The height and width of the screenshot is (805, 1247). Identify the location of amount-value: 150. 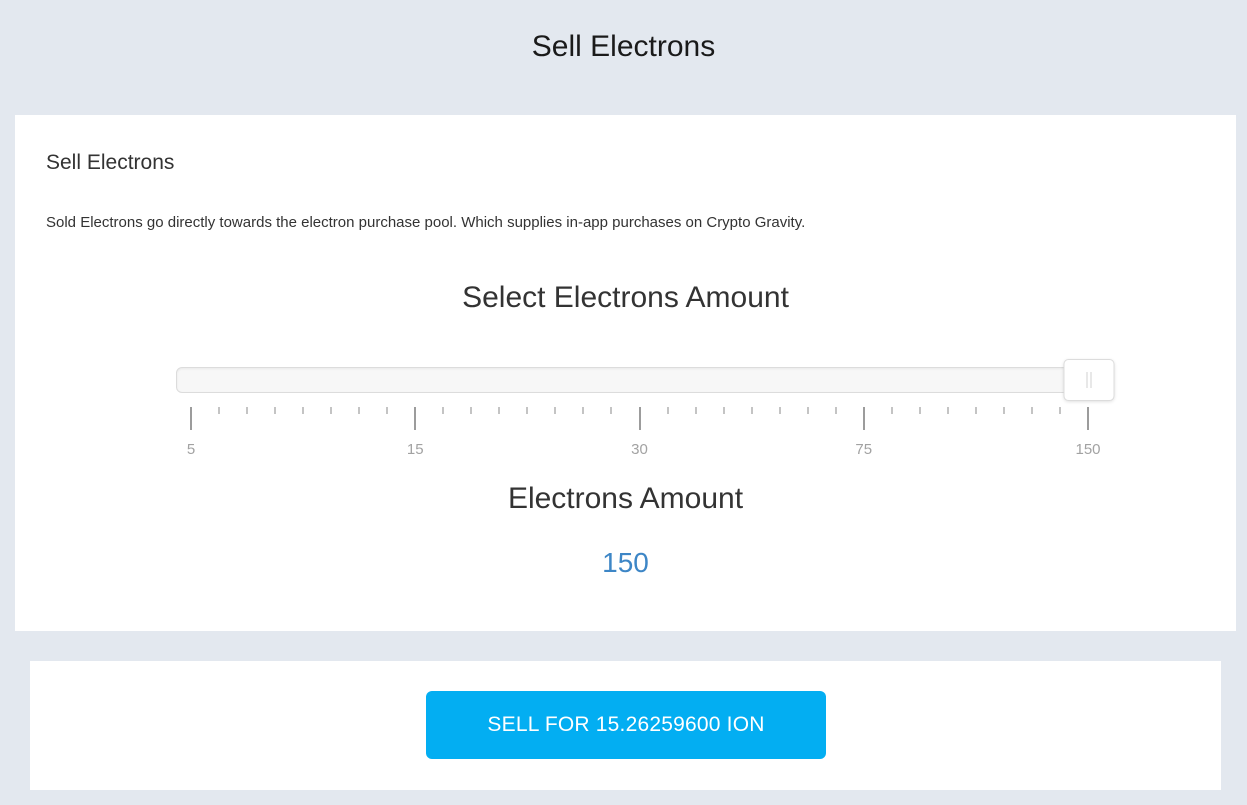
(625, 562).